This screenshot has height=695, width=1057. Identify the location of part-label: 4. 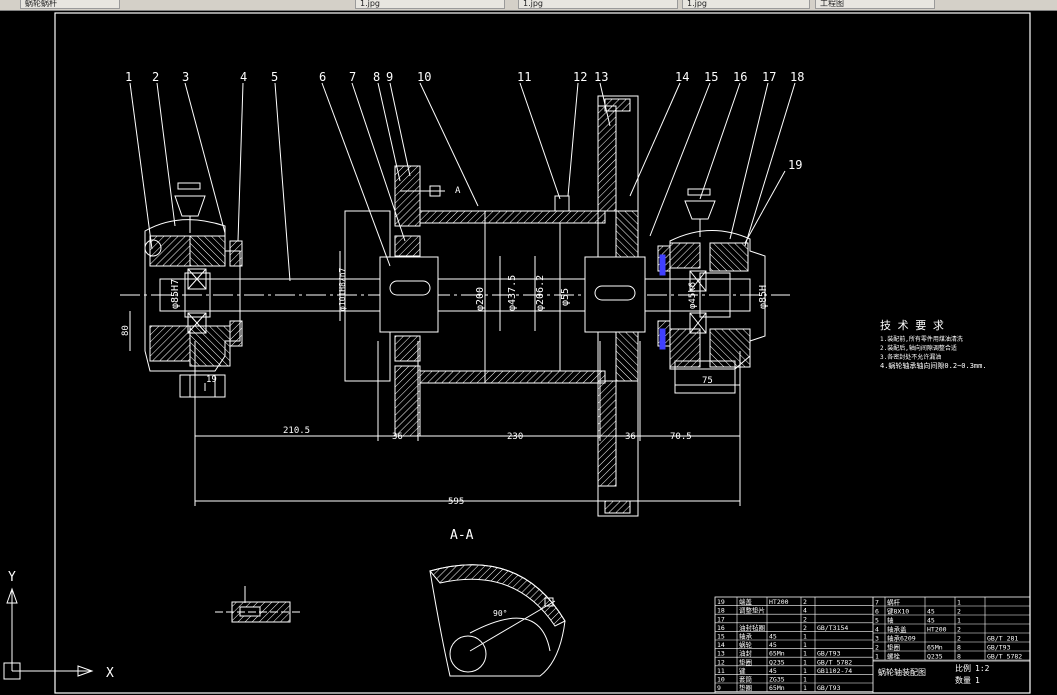
(243, 77).